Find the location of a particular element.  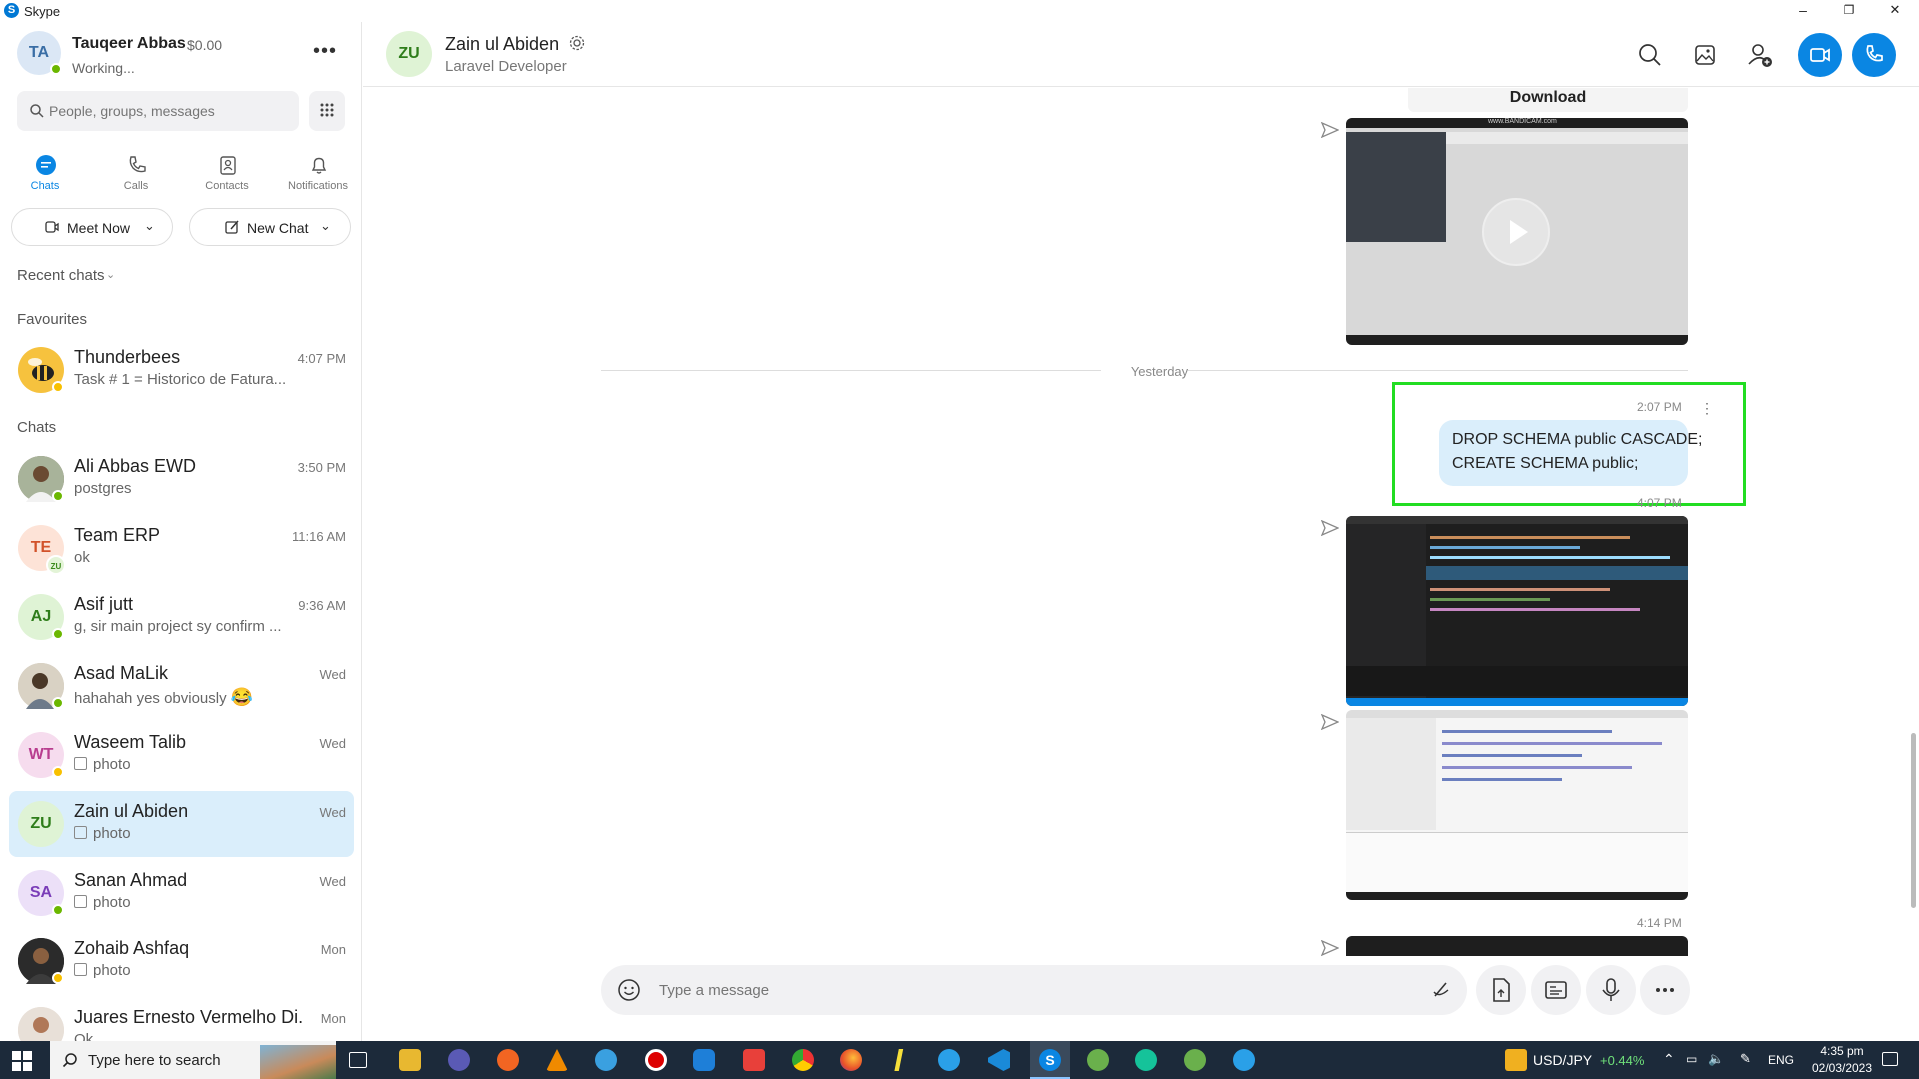

search-conversation-button is located at coordinates (1650, 55).